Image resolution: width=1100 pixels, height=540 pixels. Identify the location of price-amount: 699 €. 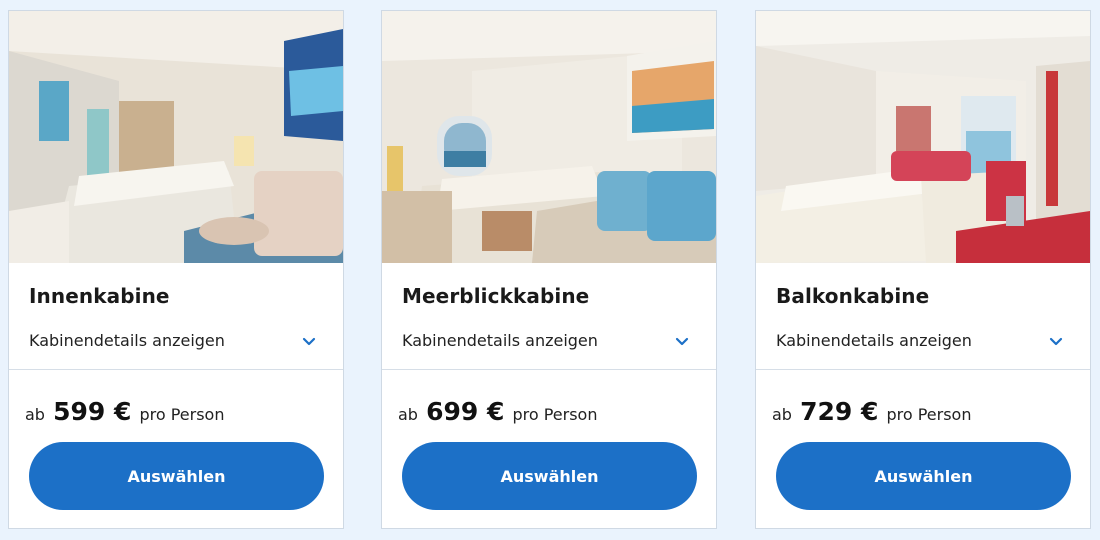
(465, 411).